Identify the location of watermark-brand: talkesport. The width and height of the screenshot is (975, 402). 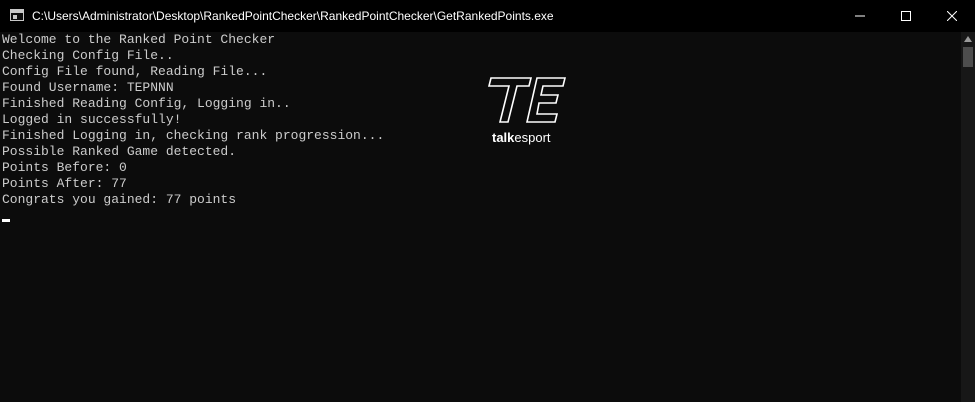
(521, 137).